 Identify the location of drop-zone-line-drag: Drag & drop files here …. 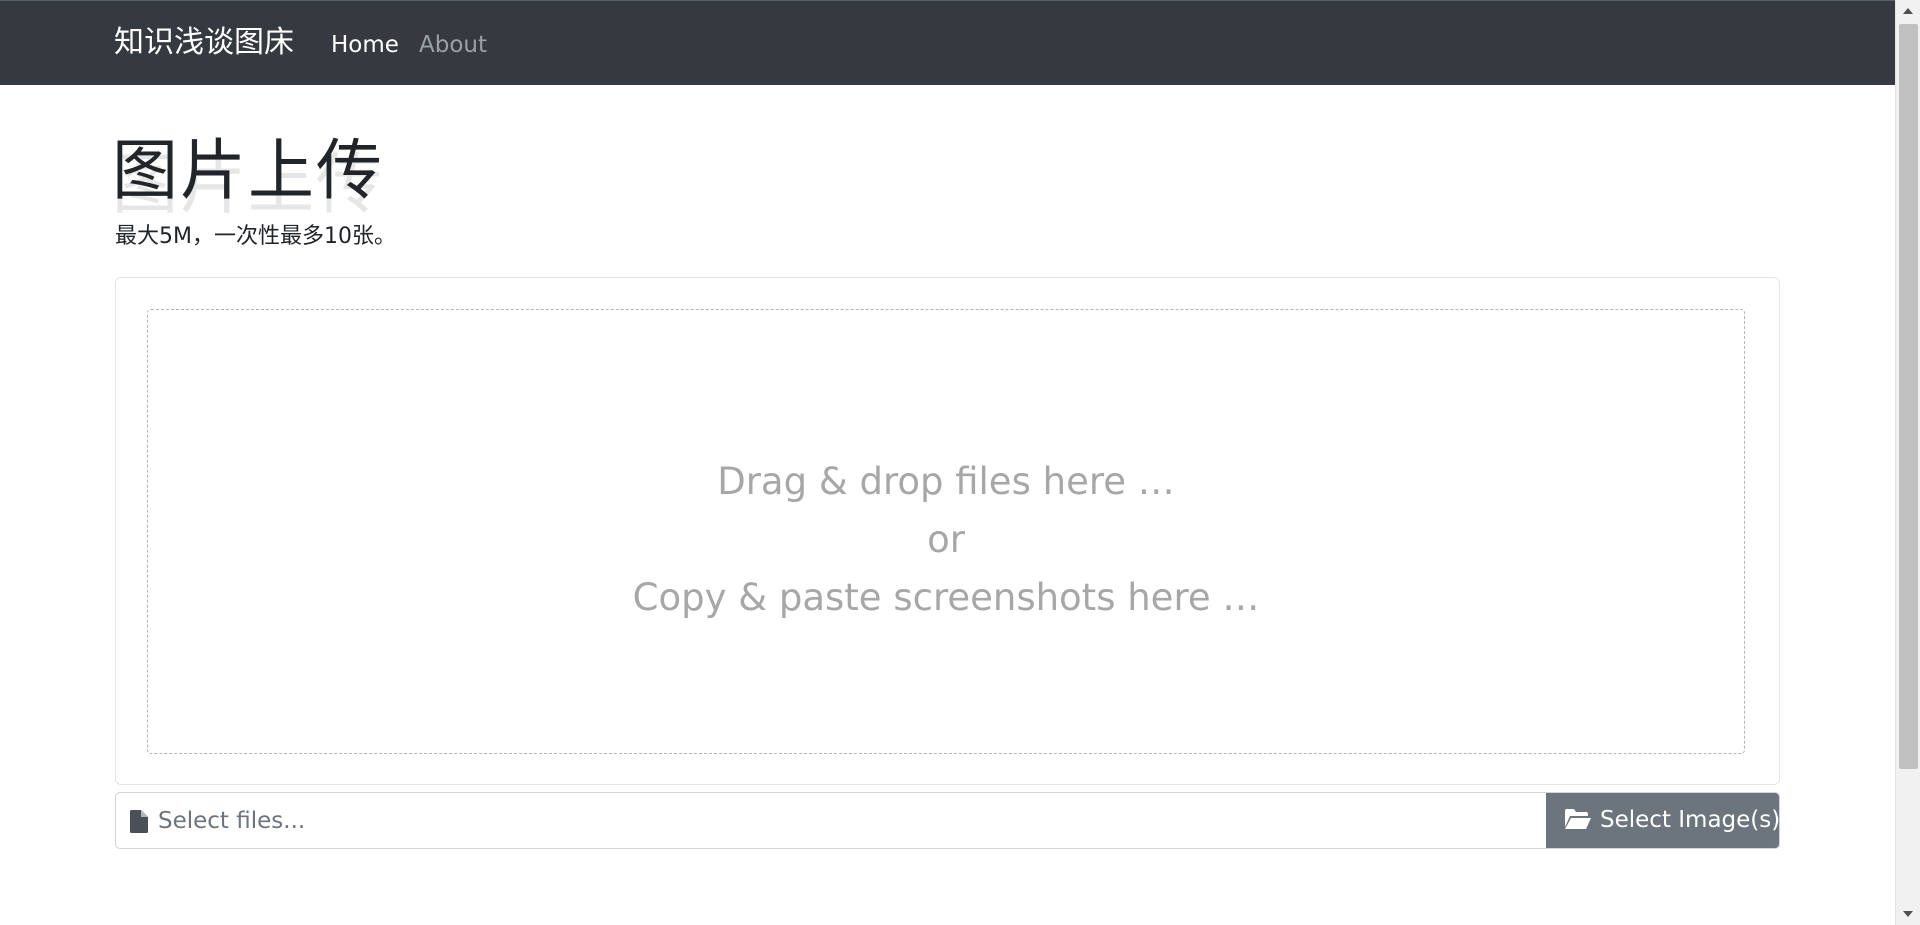
(946, 481).